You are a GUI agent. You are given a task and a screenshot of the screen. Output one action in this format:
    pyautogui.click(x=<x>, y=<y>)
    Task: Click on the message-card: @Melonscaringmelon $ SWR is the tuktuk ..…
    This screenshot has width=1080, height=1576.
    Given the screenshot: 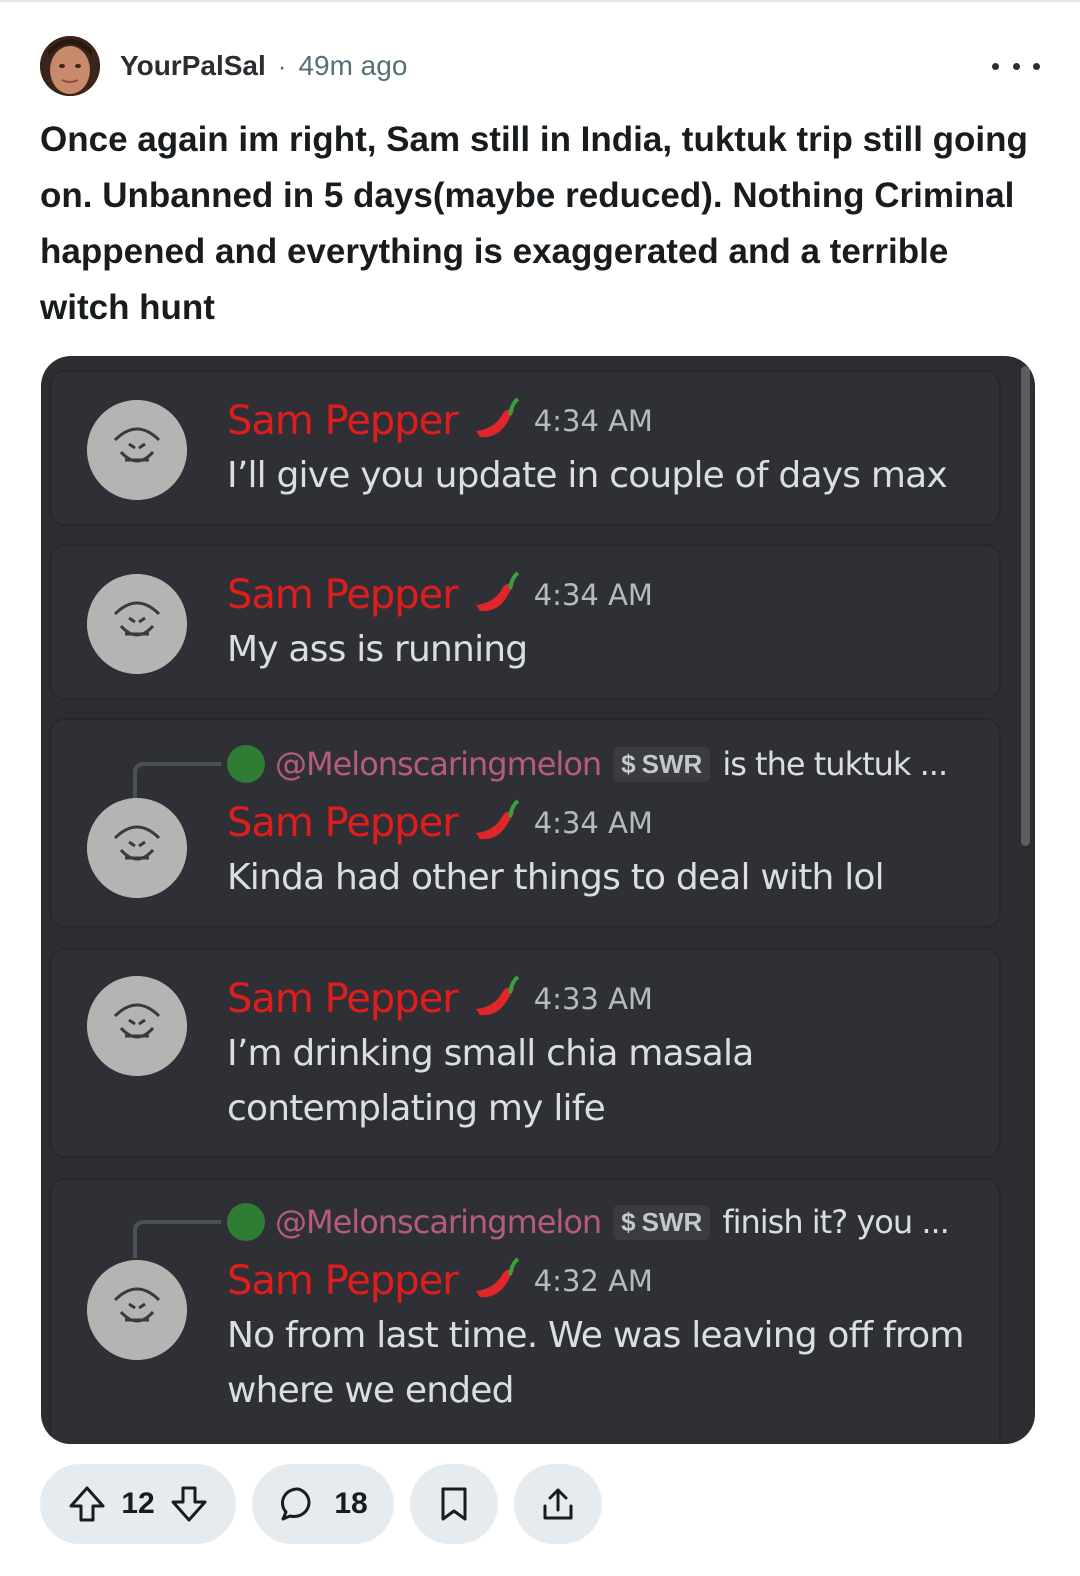 What is the action you would take?
    pyautogui.click(x=525, y=823)
    